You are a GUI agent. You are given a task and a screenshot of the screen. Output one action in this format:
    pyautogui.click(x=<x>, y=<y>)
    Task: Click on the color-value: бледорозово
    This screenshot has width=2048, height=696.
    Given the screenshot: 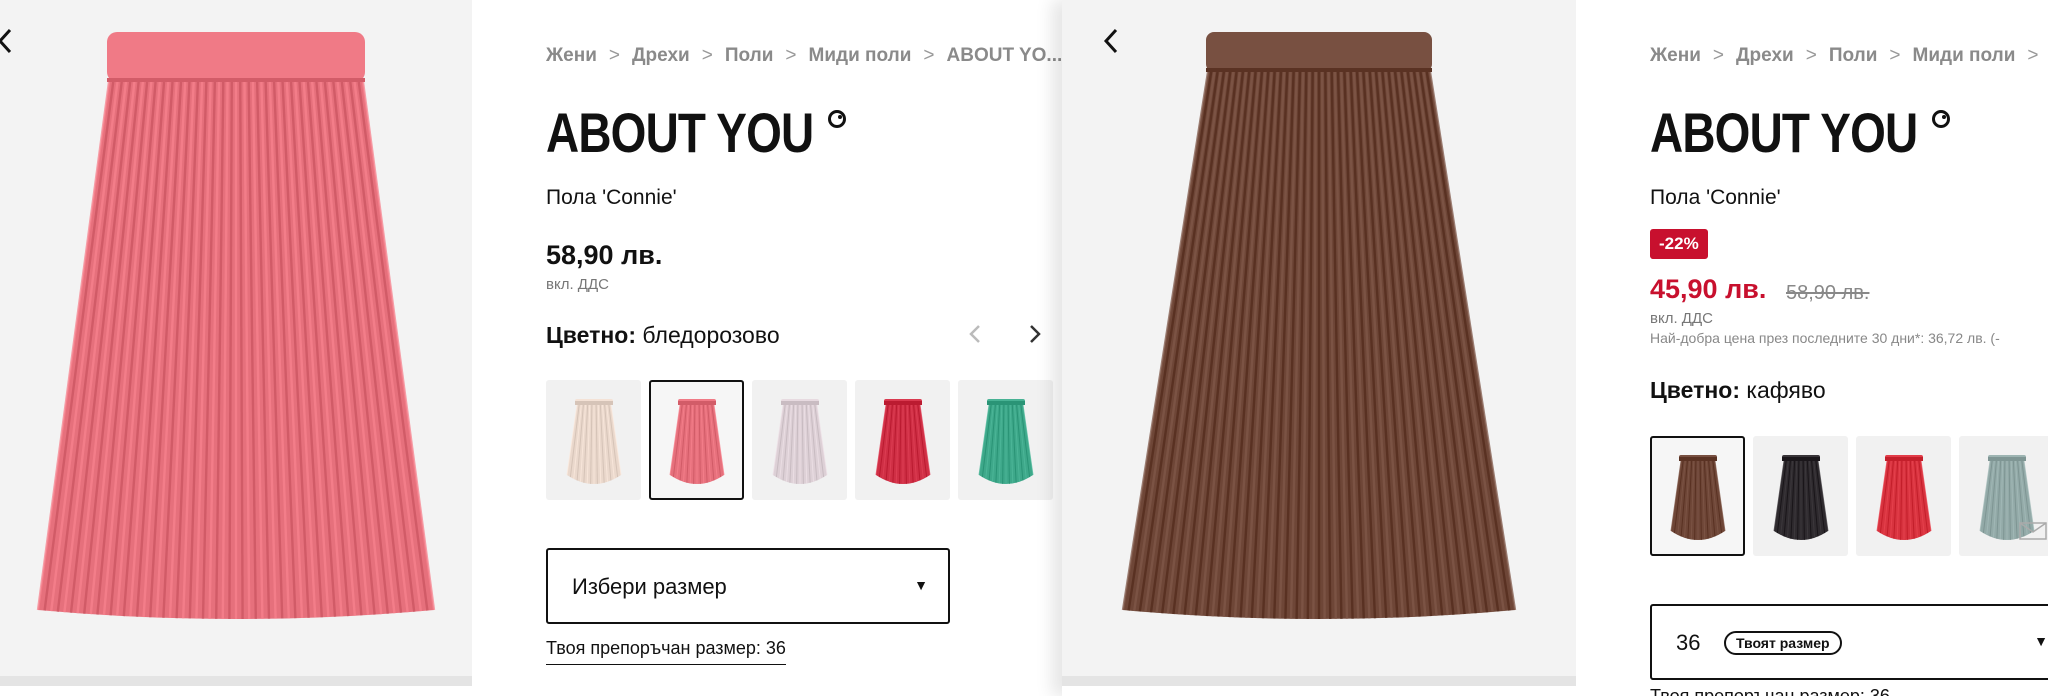 What is the action you would take?
    pyautogui.click(x=711, y=335)
    